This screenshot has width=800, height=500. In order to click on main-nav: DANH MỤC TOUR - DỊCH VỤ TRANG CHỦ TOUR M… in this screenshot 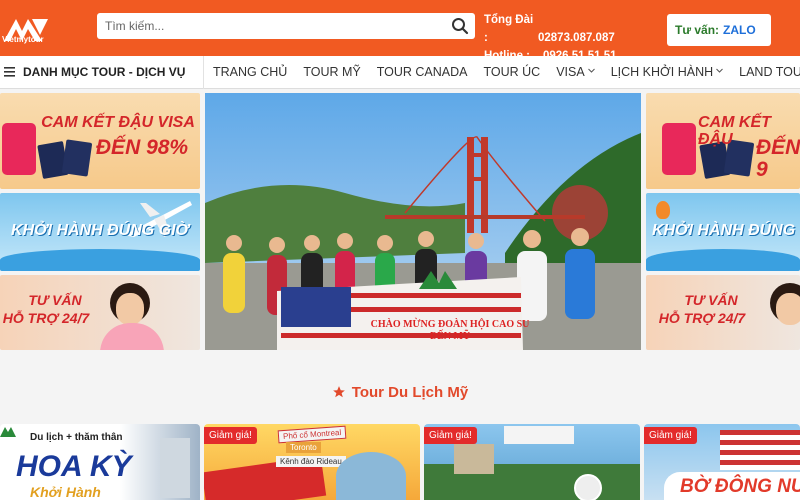, I will do `click(400, 72)`.